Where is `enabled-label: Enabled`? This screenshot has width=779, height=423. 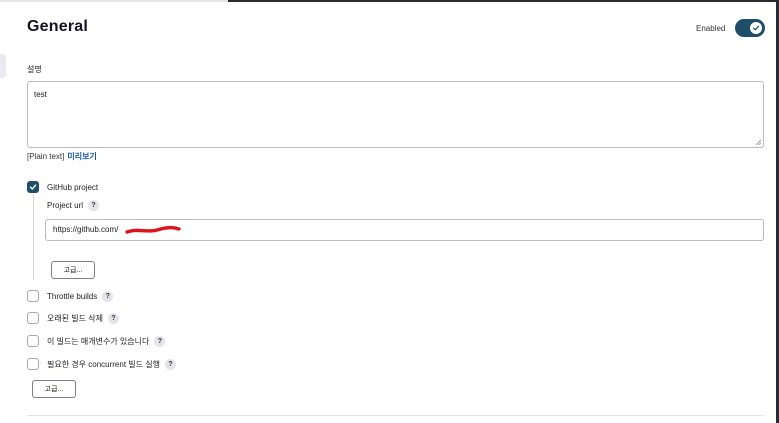
enabled-label: Enabled is located at coordinates (711, 28).